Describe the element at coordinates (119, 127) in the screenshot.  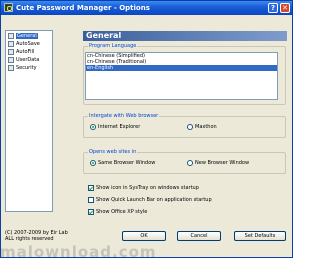
I see `radio-label: Internet Explorer` at that location.